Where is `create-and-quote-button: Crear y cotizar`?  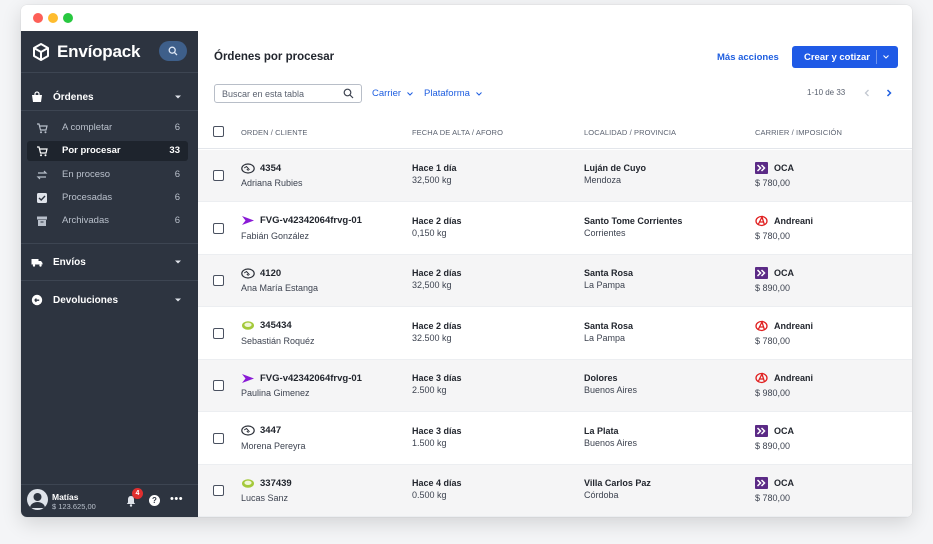
create-and-quote-button: Crear y cotizar is located at coordinates (845, 57).